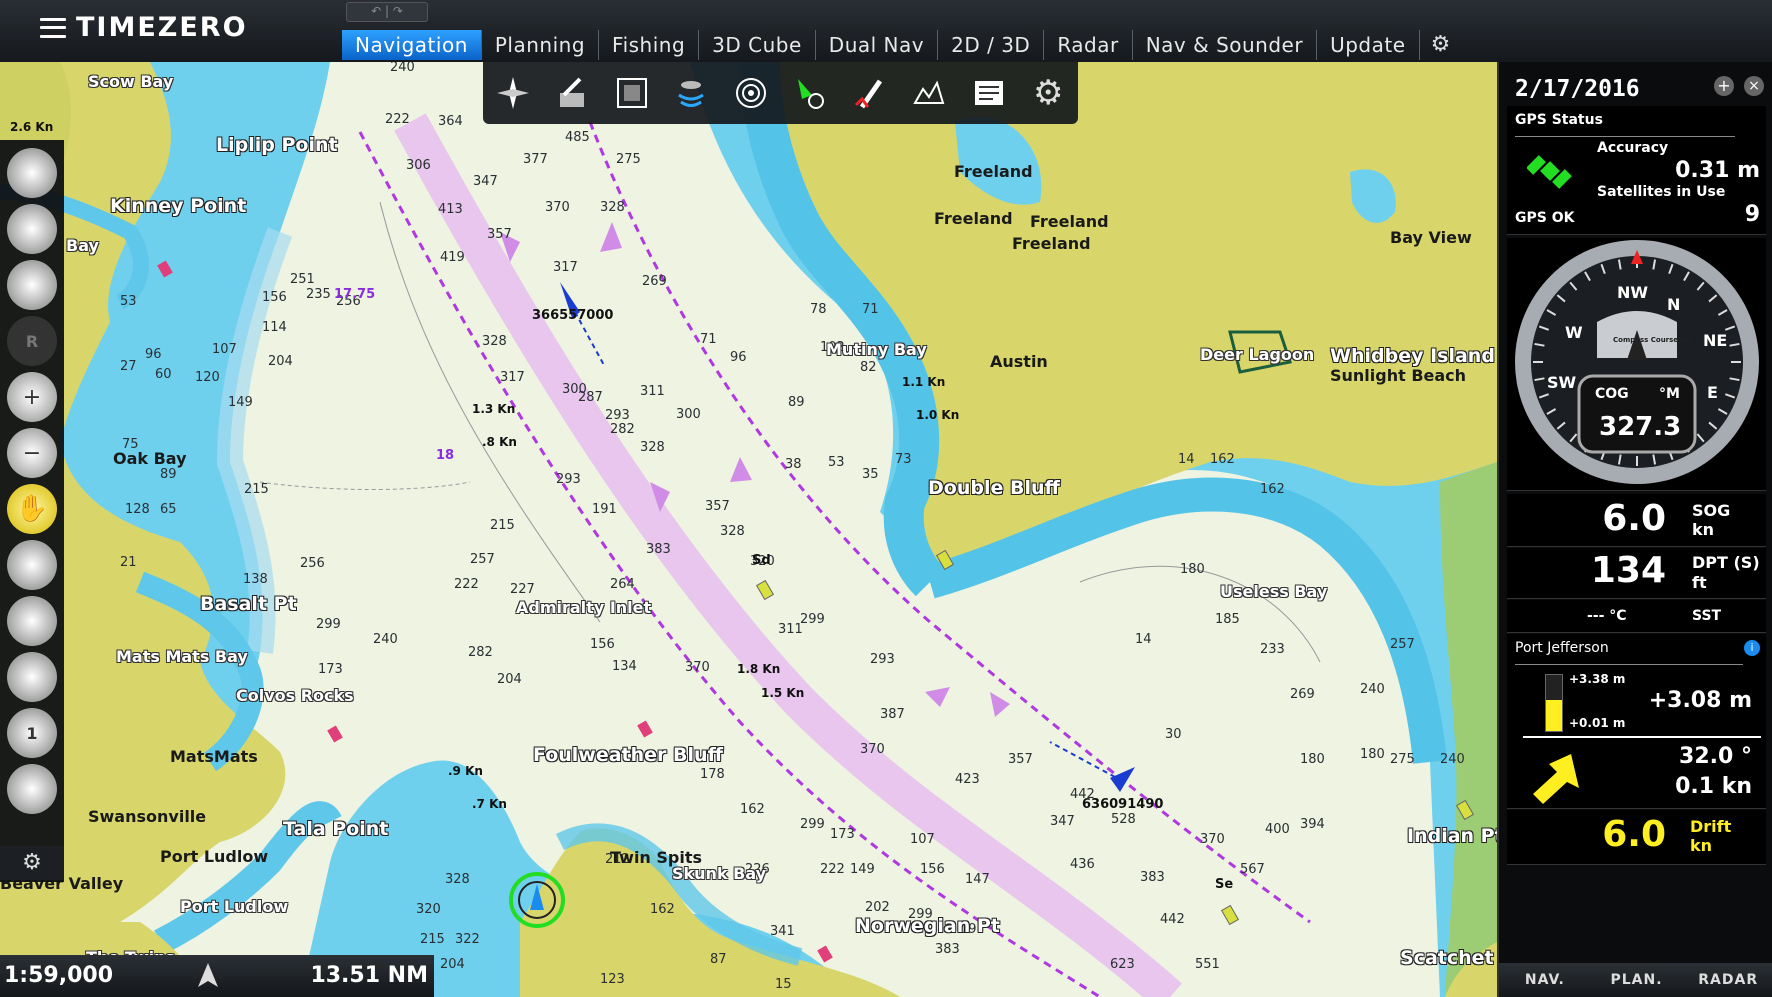 The image size is (1772, 997). What do you see at coordinates (572, 315) in the screenshot?
I see `ais-target-label-1: 366557000` at bounding box center [572, 315].